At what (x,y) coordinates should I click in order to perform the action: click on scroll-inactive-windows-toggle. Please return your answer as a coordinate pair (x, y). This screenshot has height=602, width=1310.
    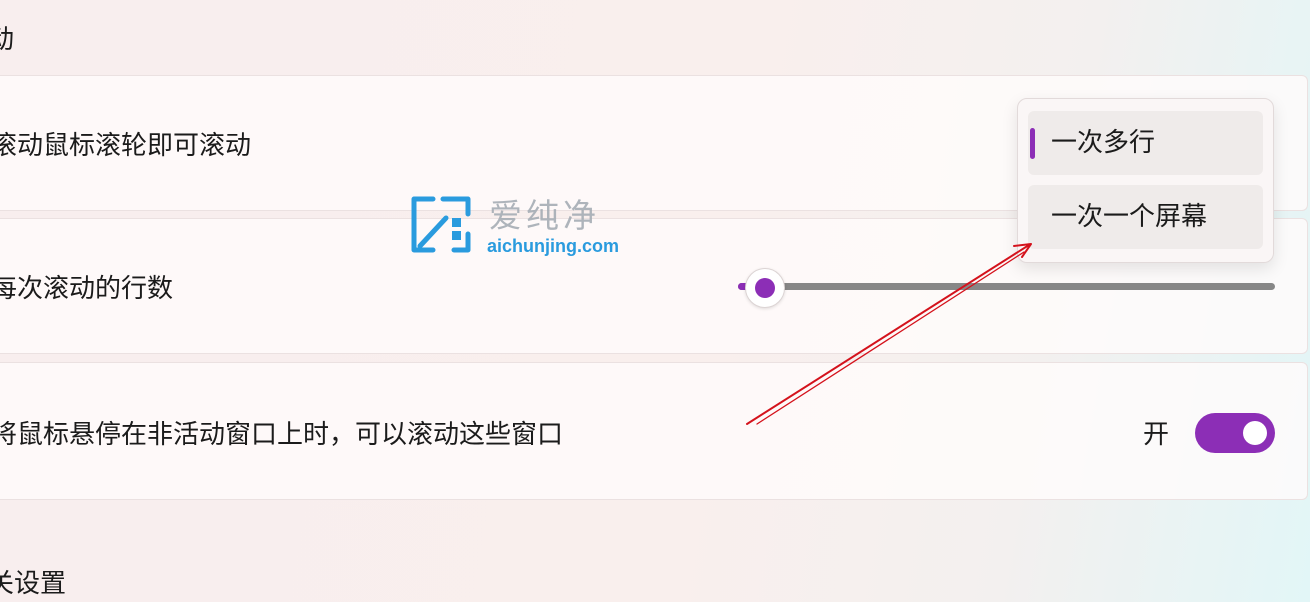
    Looking at the image, I should click on (1235, 433).